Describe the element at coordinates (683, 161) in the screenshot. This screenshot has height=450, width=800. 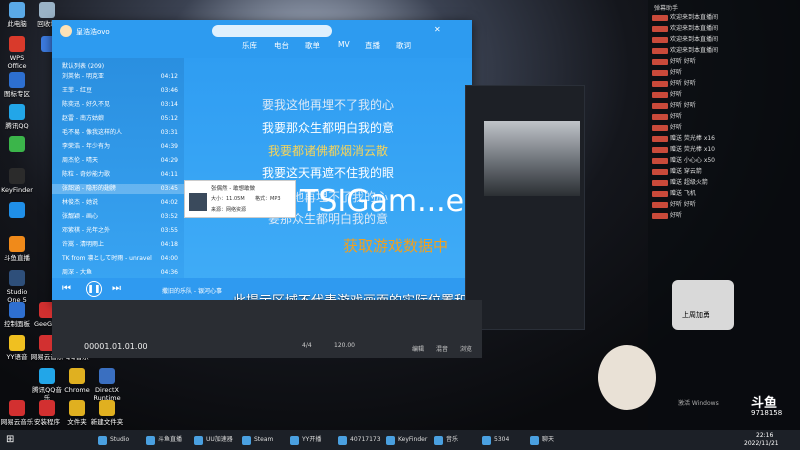
I see `chat-message: 赠送 小心心 x50` at that location.